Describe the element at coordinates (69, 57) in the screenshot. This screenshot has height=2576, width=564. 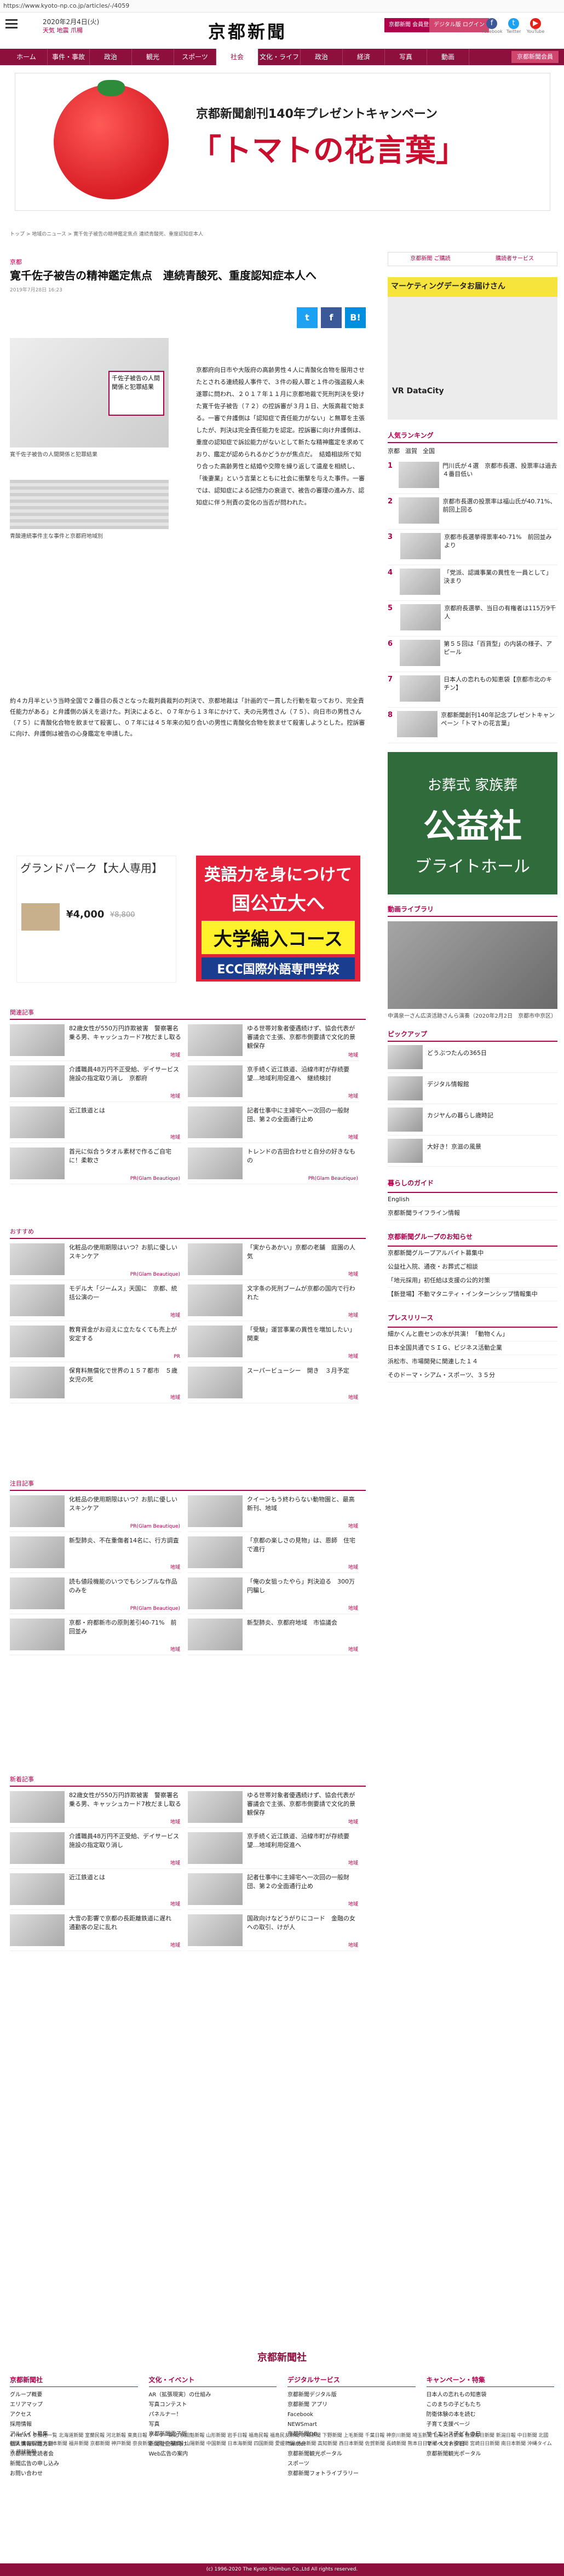
I see `nav-tab: 事件・事故` at that location.